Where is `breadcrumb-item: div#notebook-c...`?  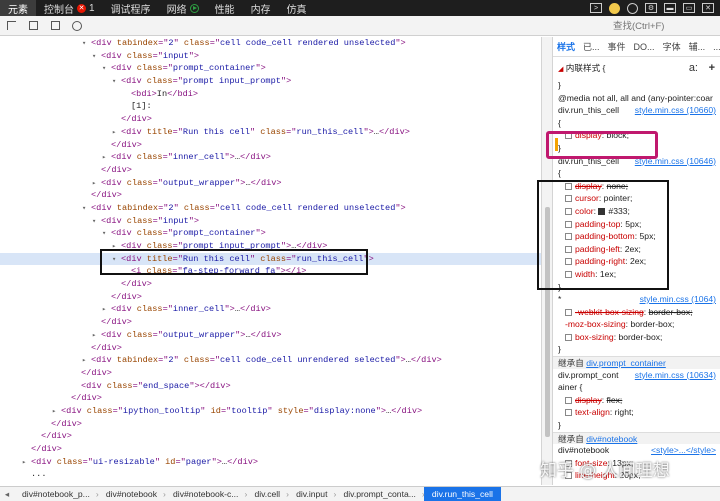 breadcrumb-item: div#notebook-c... is located at coordinates (204, 494).